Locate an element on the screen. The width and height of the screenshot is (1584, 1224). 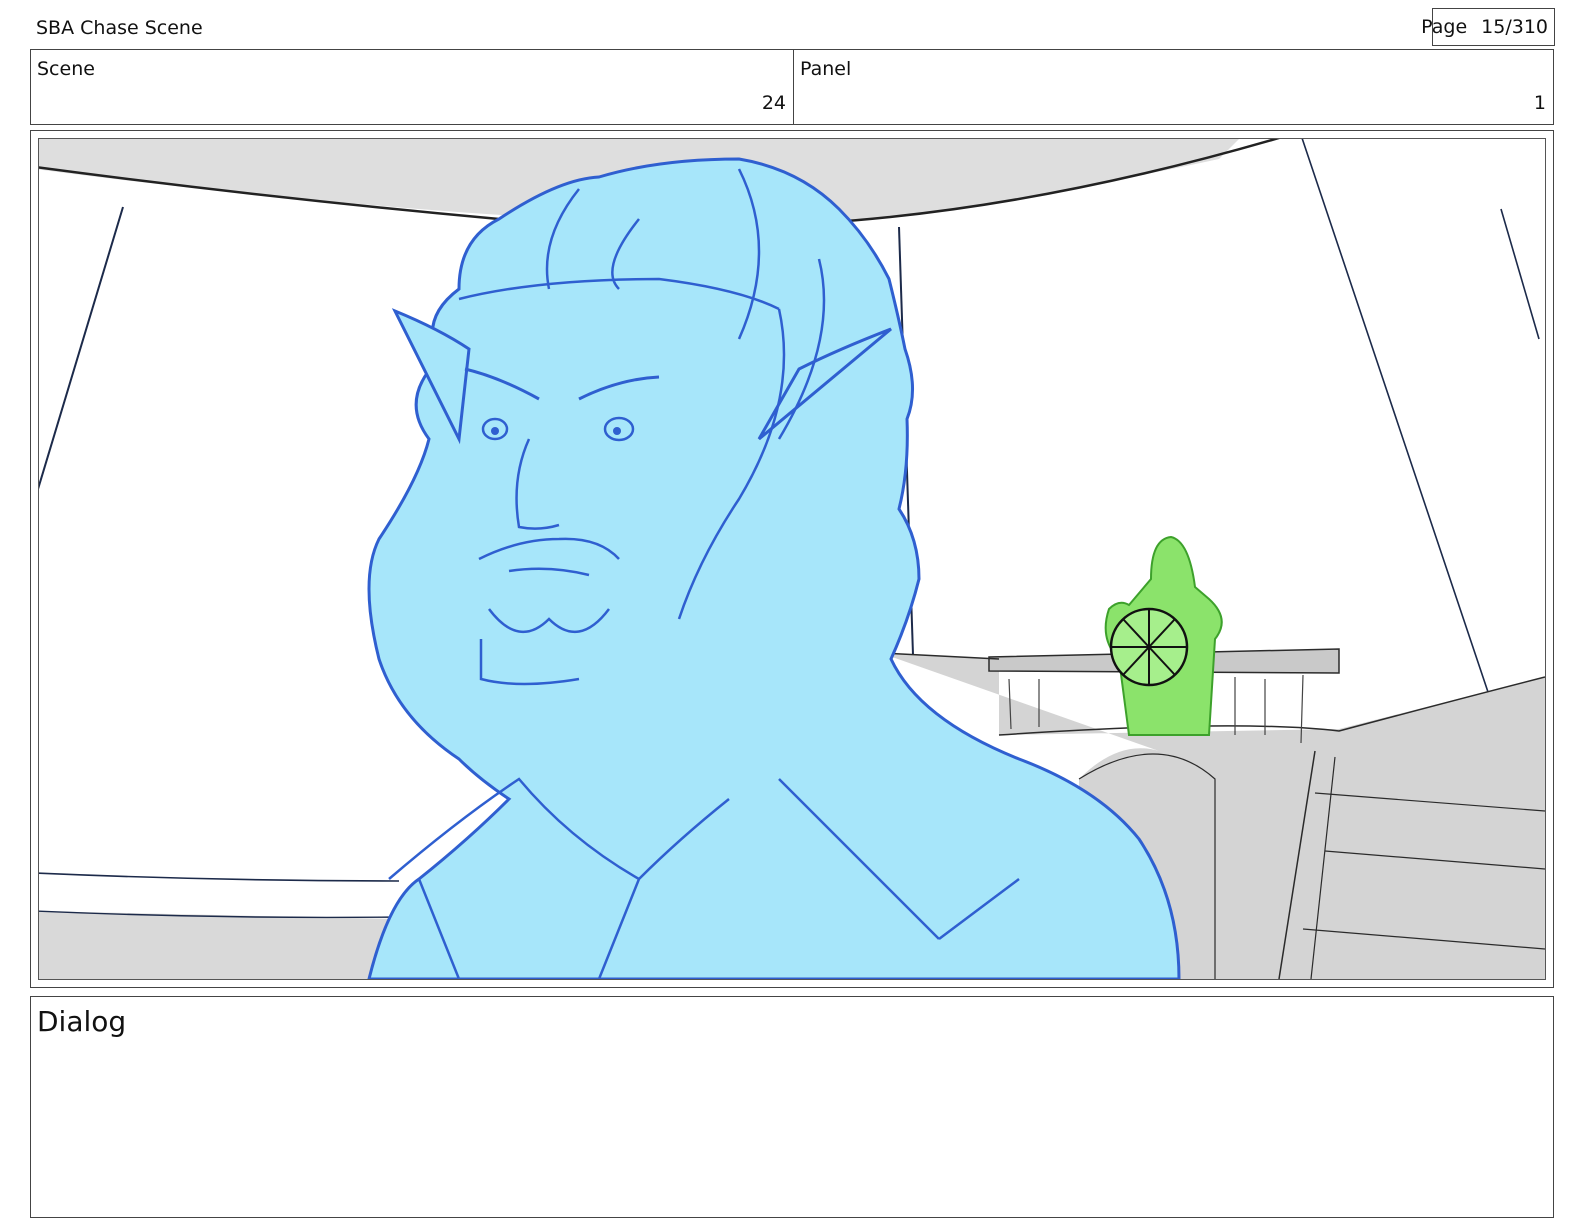
scene-panel-row: Scene 24 Panel 1 is located at coordinates (792, 87).